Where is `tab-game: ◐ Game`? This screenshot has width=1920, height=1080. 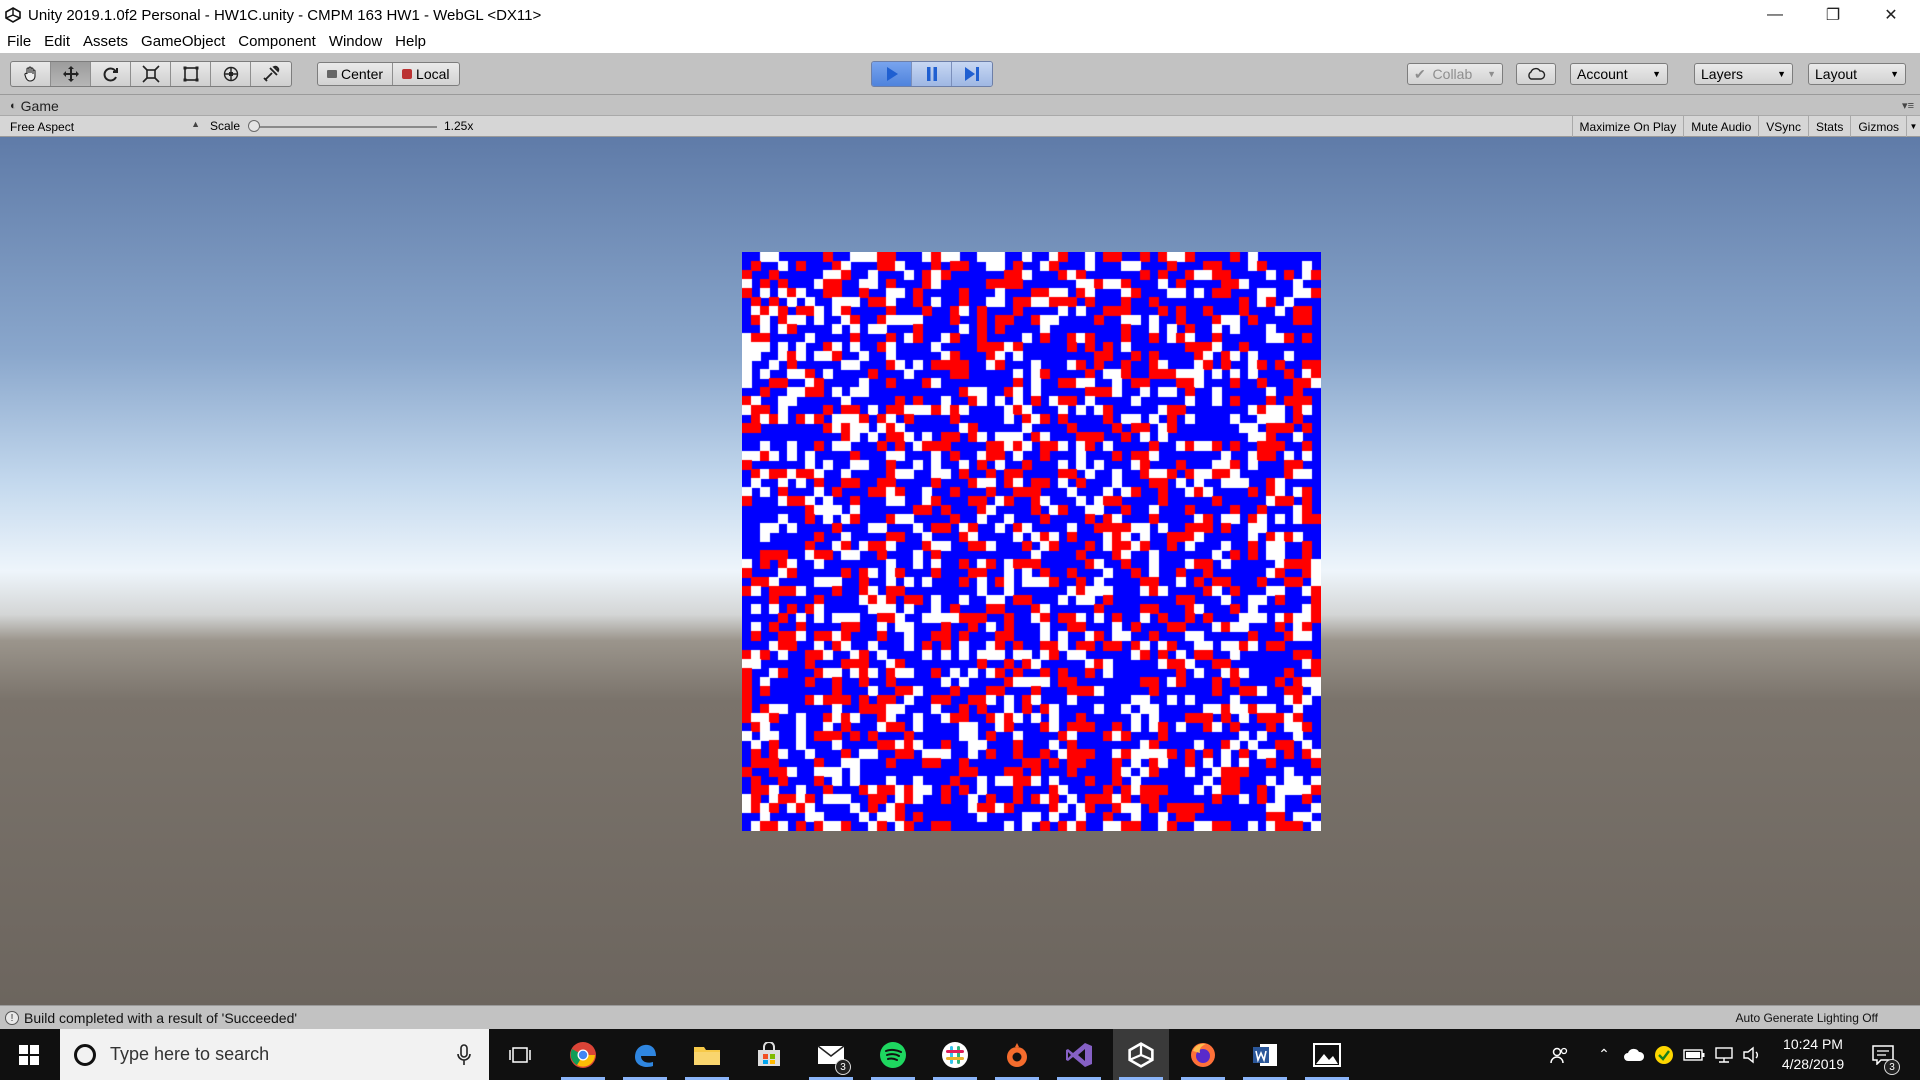
tab-game: ◐ Game is located at coordinates (34, 105).